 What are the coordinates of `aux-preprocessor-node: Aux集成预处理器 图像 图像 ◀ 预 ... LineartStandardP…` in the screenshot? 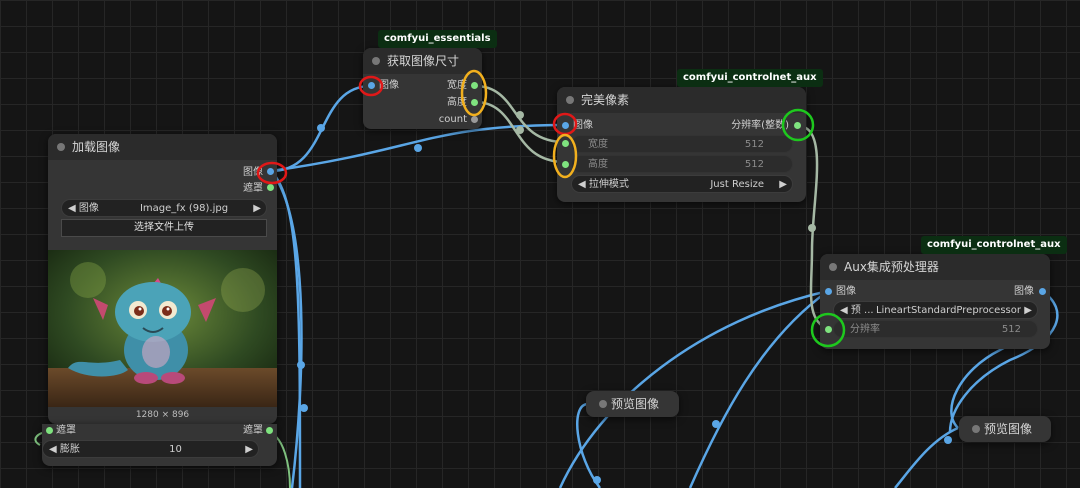 It's located at (935, 301).